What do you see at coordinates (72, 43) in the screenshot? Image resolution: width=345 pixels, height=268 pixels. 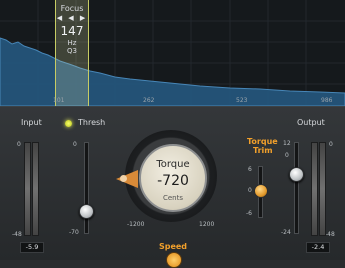 I see `focus-unit: Hz` at bounding box center [72, 43].